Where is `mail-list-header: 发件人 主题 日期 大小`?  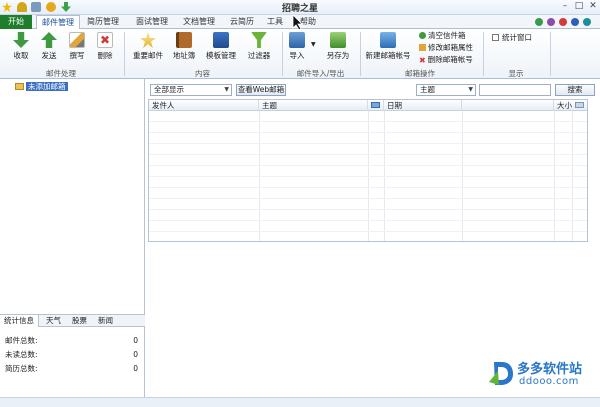
mail-list-header: 发件人 主题 日期 大小 is located at coordinates (368, 105).